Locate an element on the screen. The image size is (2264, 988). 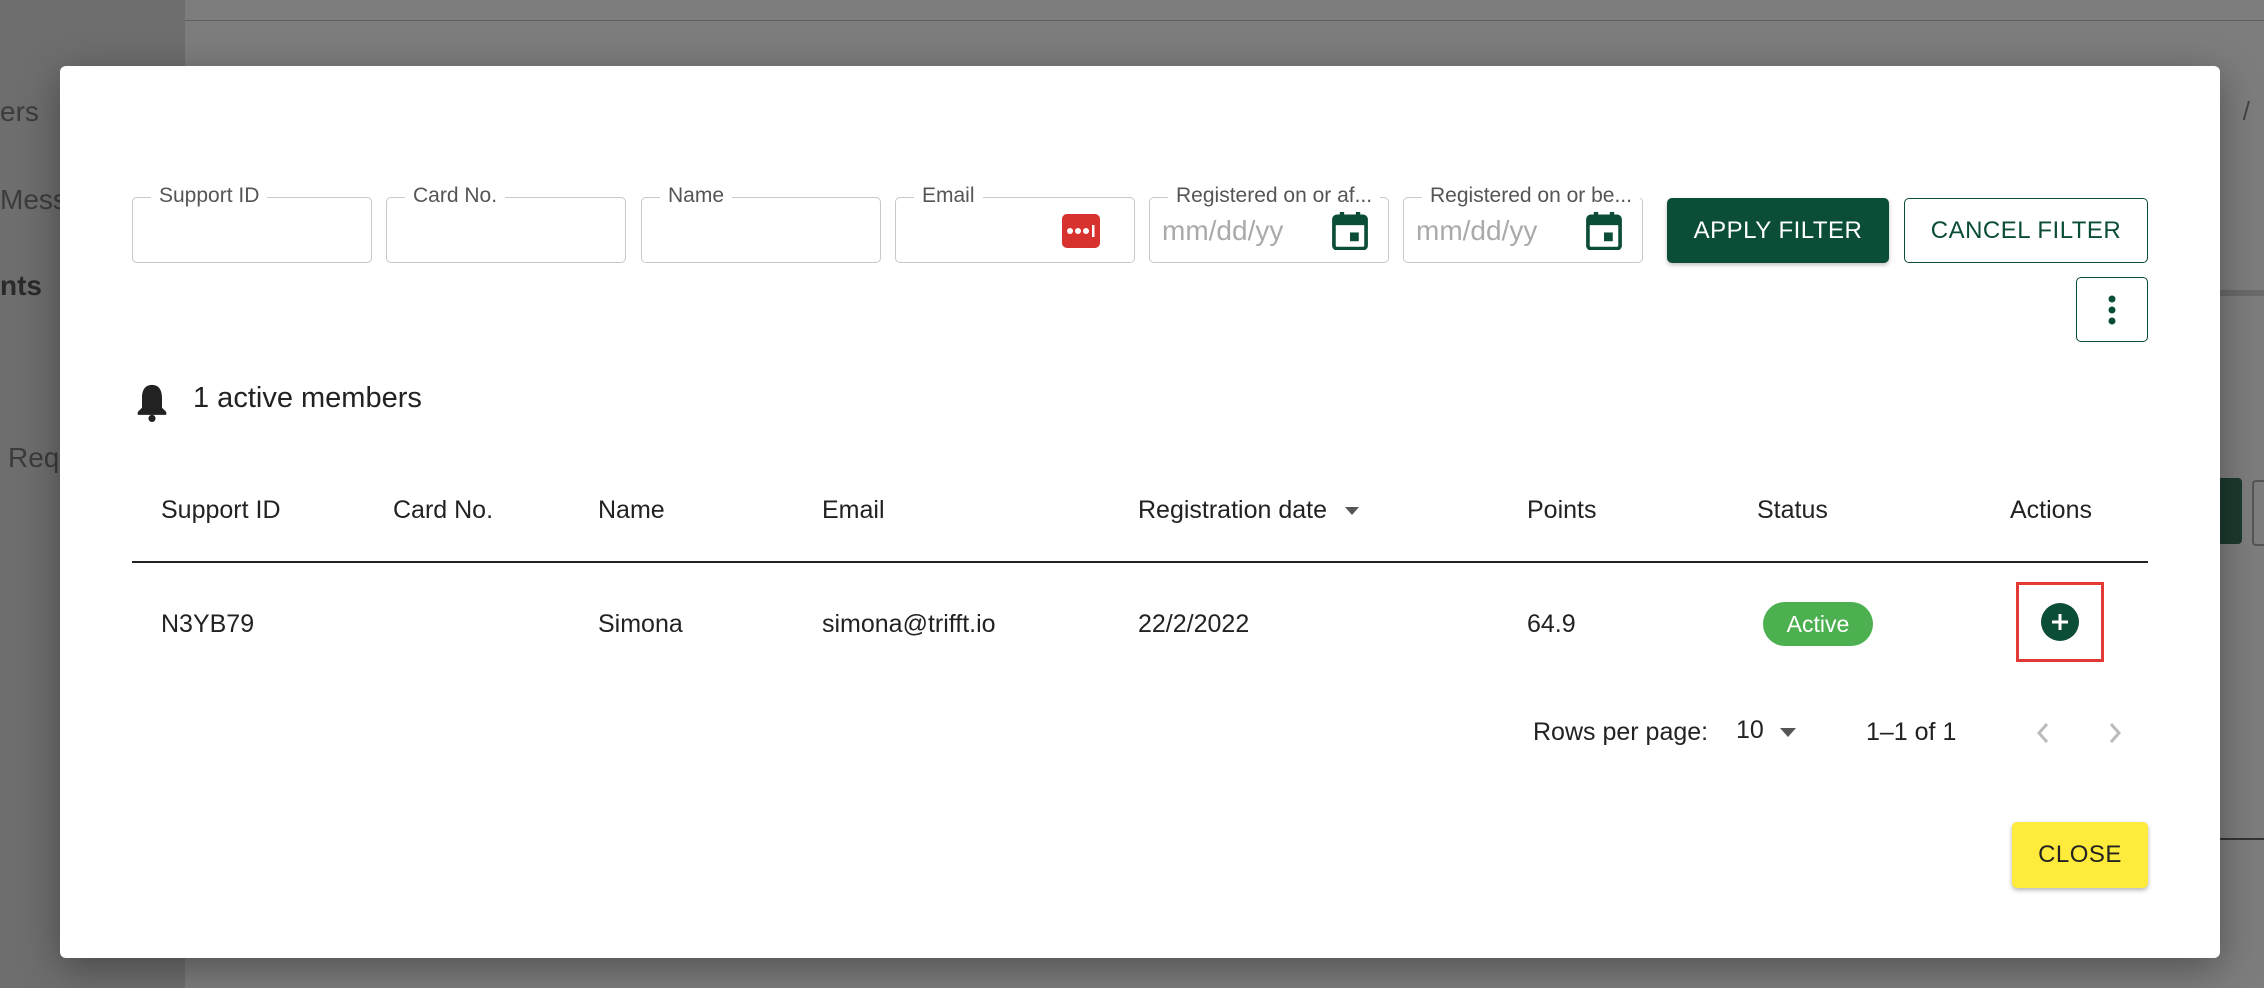
password-manager-icon is located at coordinates (1081, 231).